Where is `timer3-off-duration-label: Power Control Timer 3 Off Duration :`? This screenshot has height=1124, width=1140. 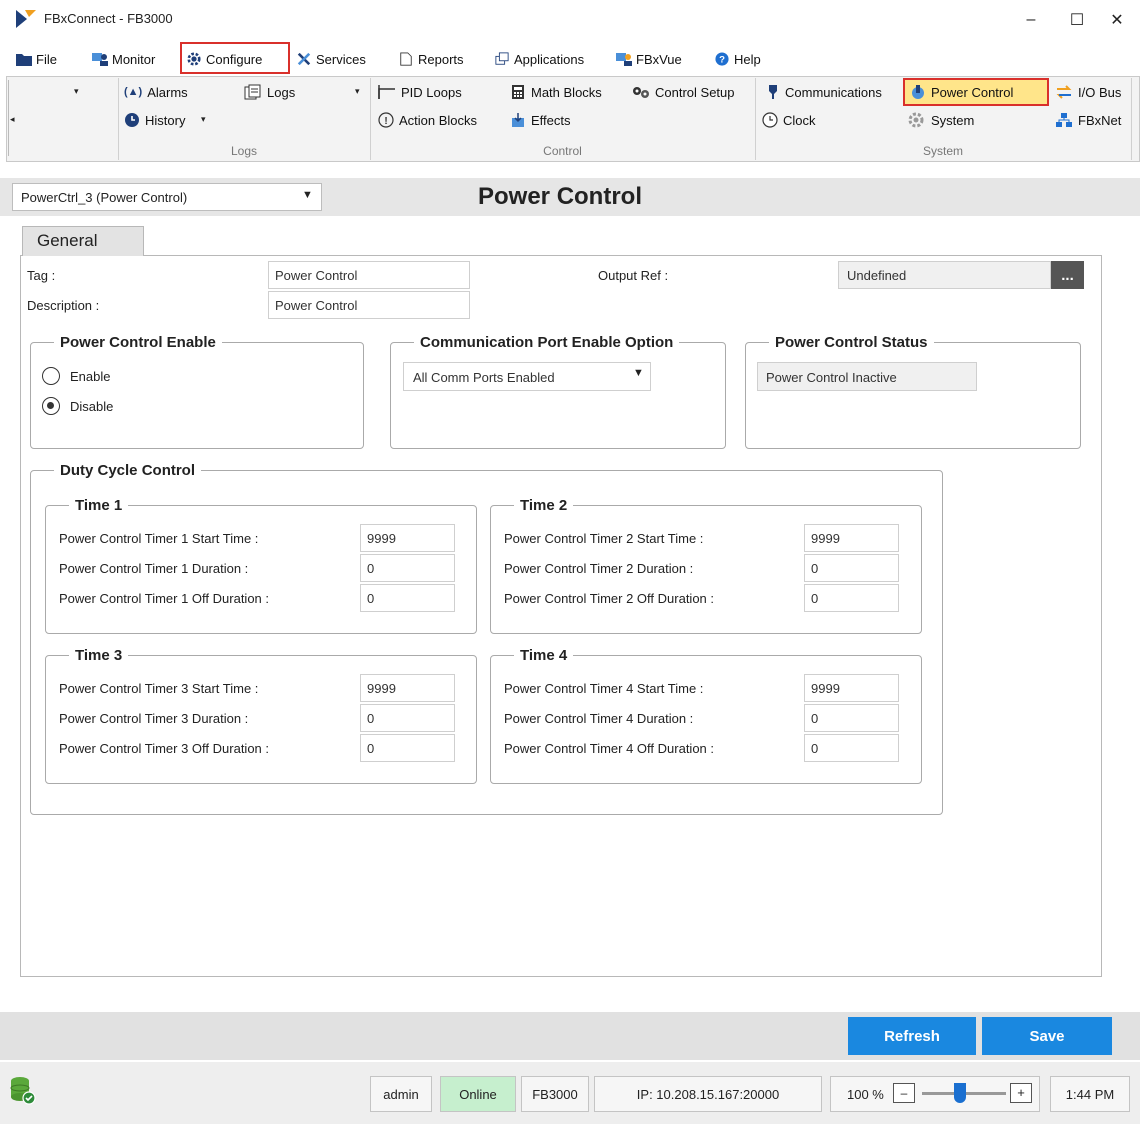
timer3-off-duration-label: Power Control Timer 3 Off Duration : is located at coordinates (164, 748).